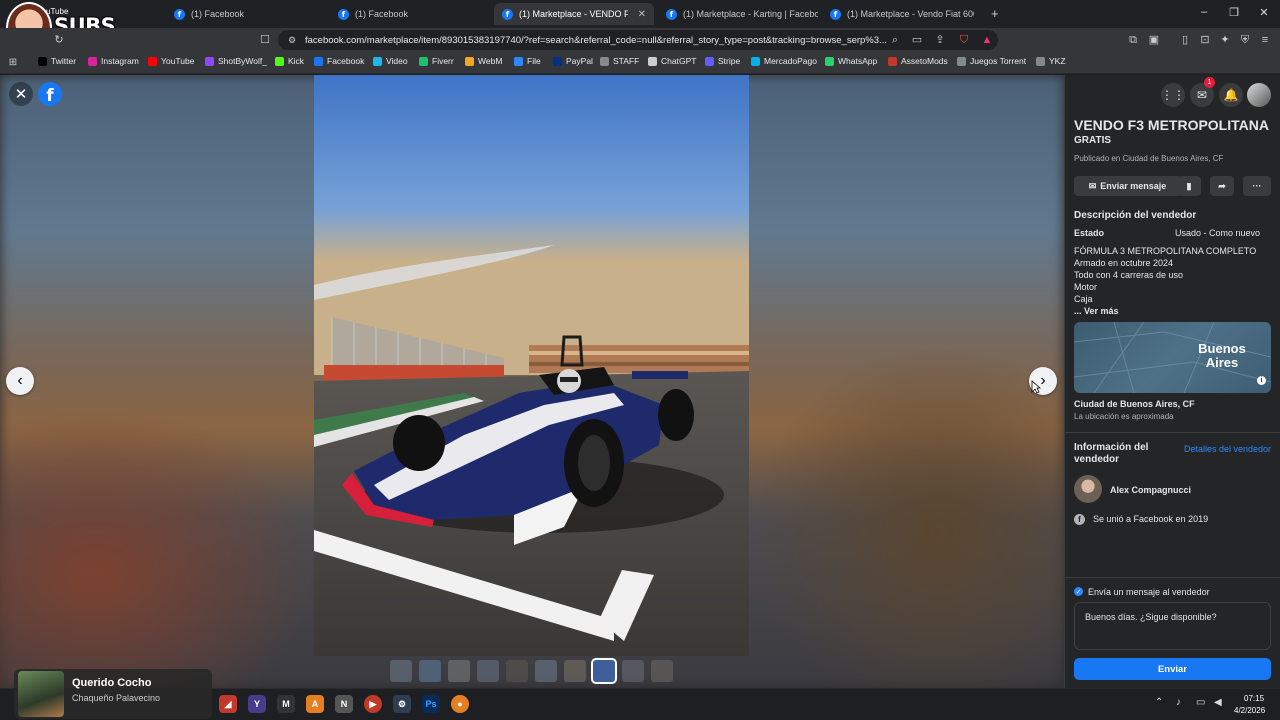 The image size is (1280, 720). Describe the element at coordinates (59, 40) in the screenshot. I see `reload-icon: ↻` at that location.